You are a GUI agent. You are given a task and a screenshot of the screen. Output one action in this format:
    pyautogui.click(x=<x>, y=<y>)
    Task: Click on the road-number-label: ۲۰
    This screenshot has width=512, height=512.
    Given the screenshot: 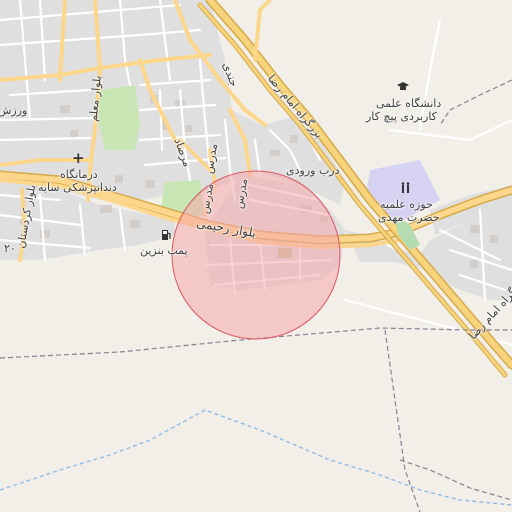 What is the action you would take?
    pyautogui.click(x=10, y=248)
    